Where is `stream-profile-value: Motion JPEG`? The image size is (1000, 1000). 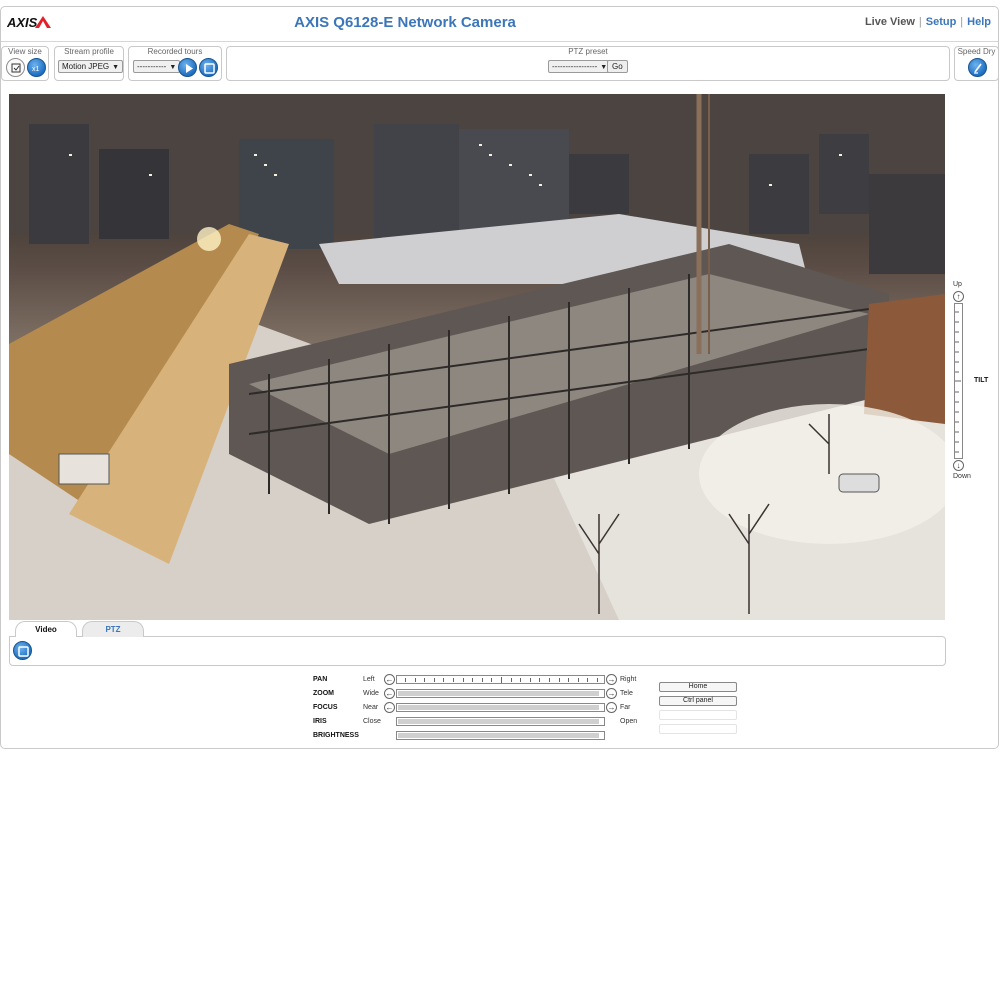
stream-profile-value: Motion JPEG is located at coordinates (86, 66).